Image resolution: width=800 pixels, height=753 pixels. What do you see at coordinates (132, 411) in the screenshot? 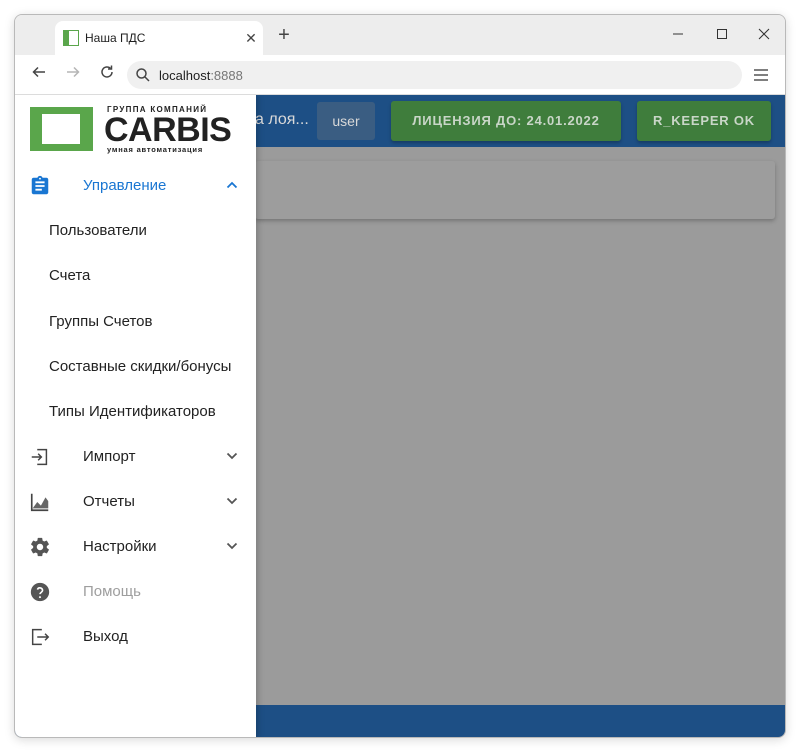
I see `submenu-label: Типы Идентификаторов` at bounding box center [132, 411].